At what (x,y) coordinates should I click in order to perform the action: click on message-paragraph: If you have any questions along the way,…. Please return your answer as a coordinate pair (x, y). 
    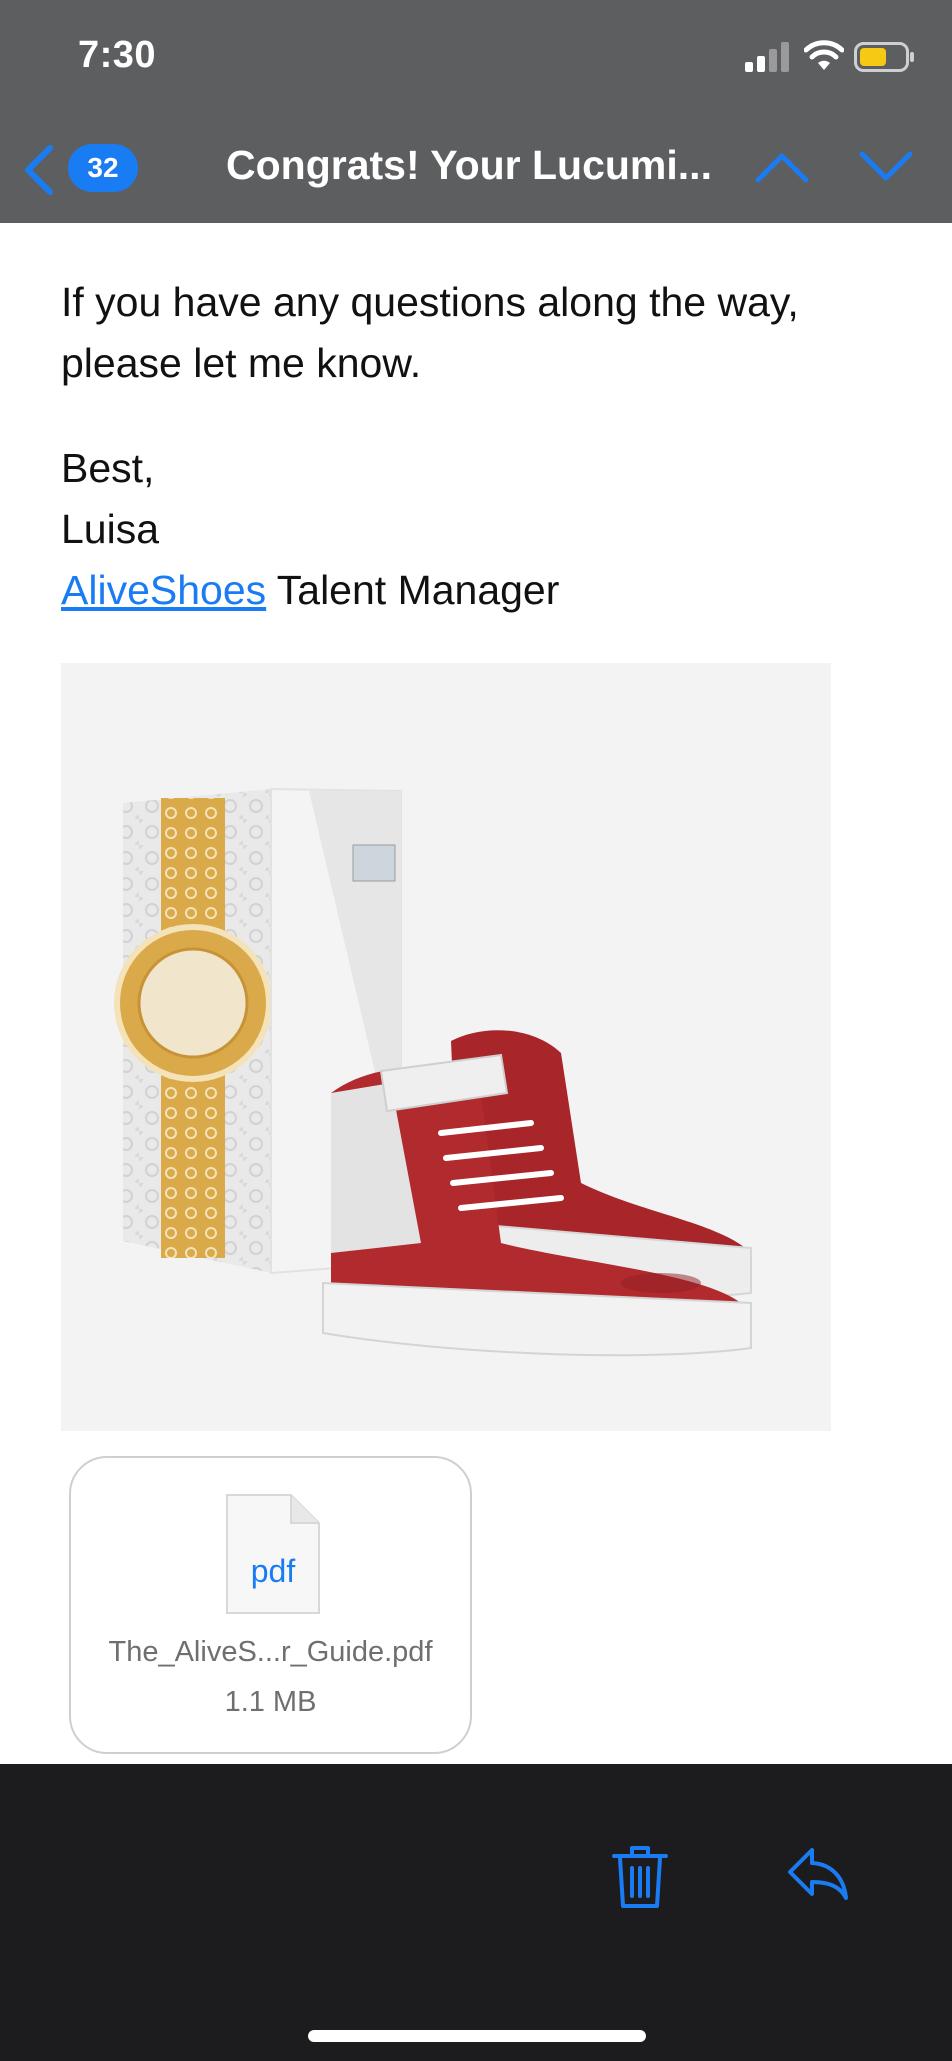
    Looking at the image, I should click on (430, 332).